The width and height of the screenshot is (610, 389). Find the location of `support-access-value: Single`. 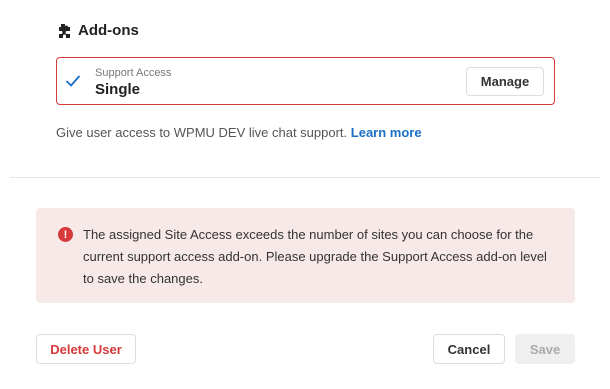

support-access-value: Single is located at coordinates (118, 89).